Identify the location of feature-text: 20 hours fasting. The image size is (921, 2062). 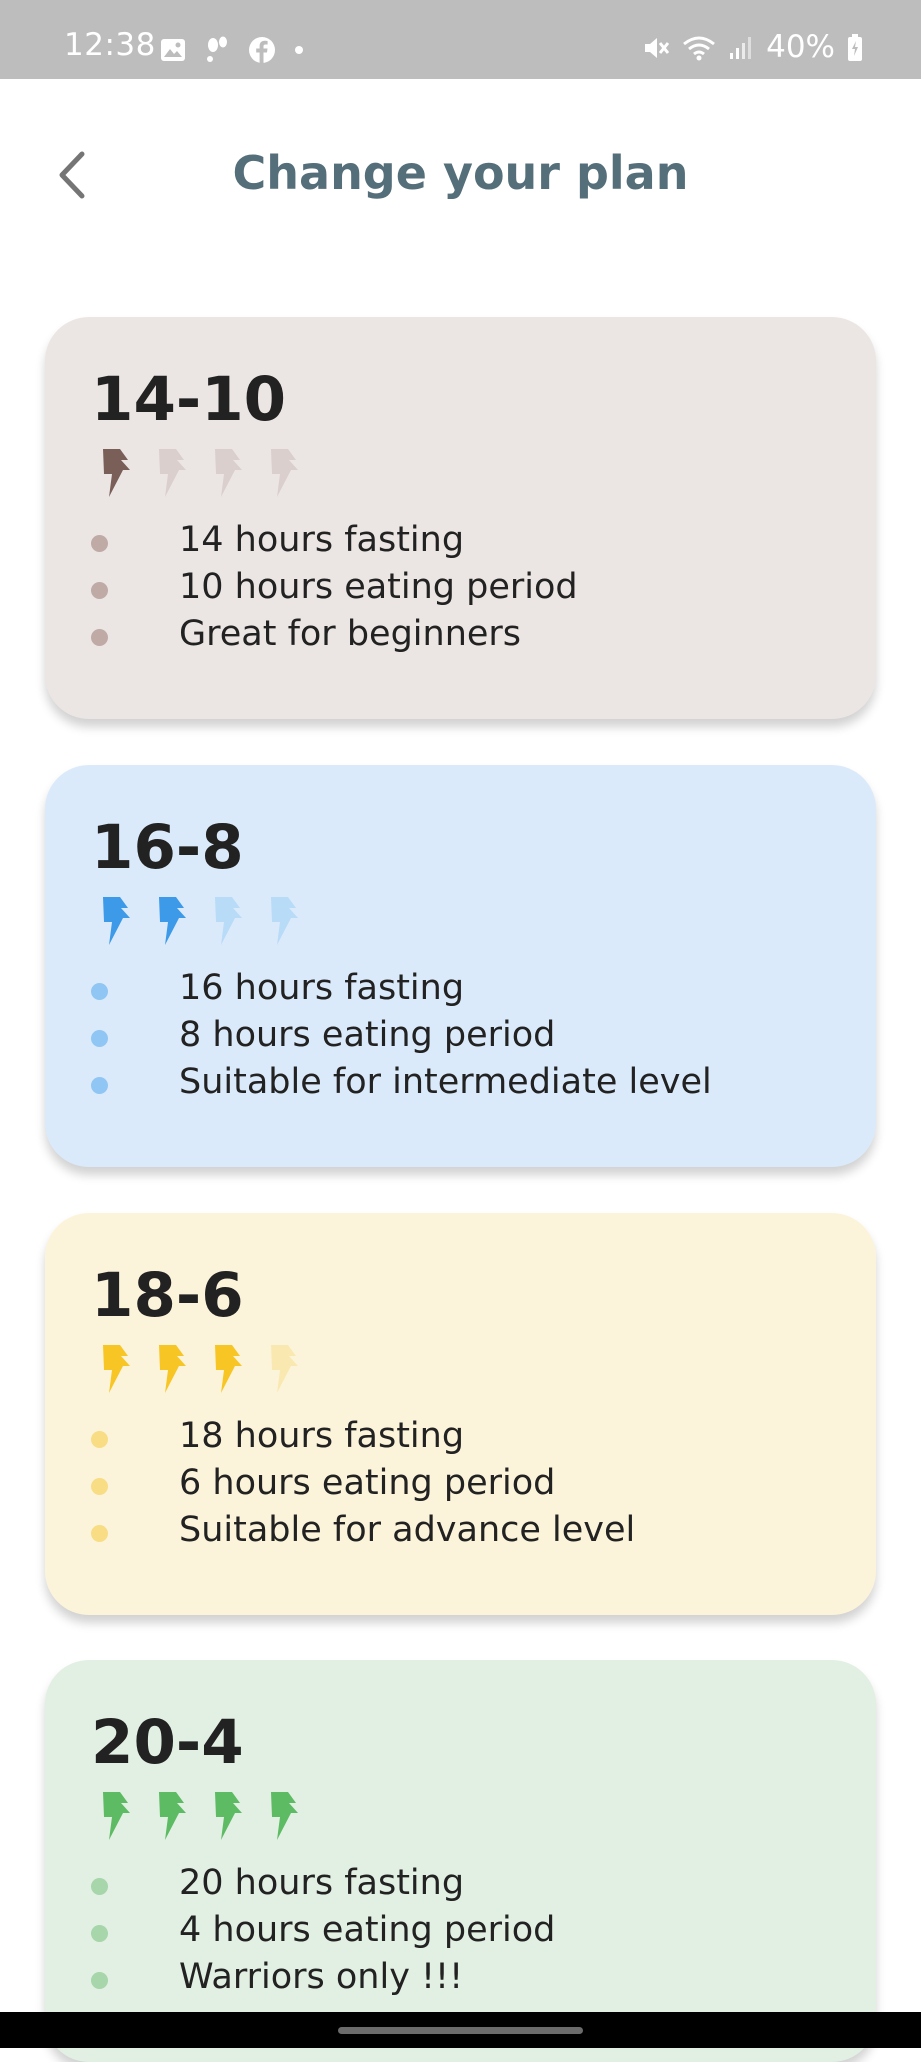
(322, 1883).